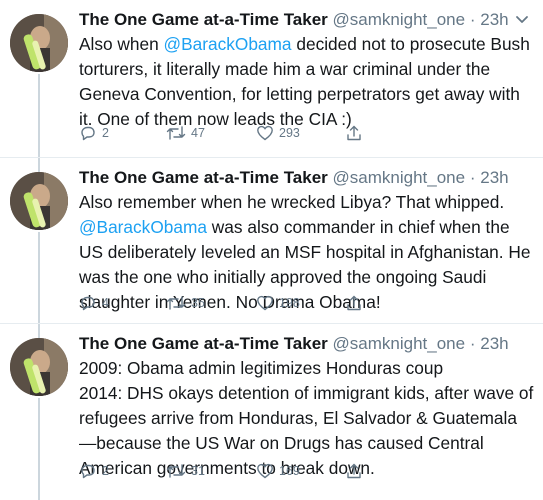  What do you see at coordinates (229, 133) in the screenshot?
I see `tweet-actions: 2 47 293` at bounding box center [229, 133].